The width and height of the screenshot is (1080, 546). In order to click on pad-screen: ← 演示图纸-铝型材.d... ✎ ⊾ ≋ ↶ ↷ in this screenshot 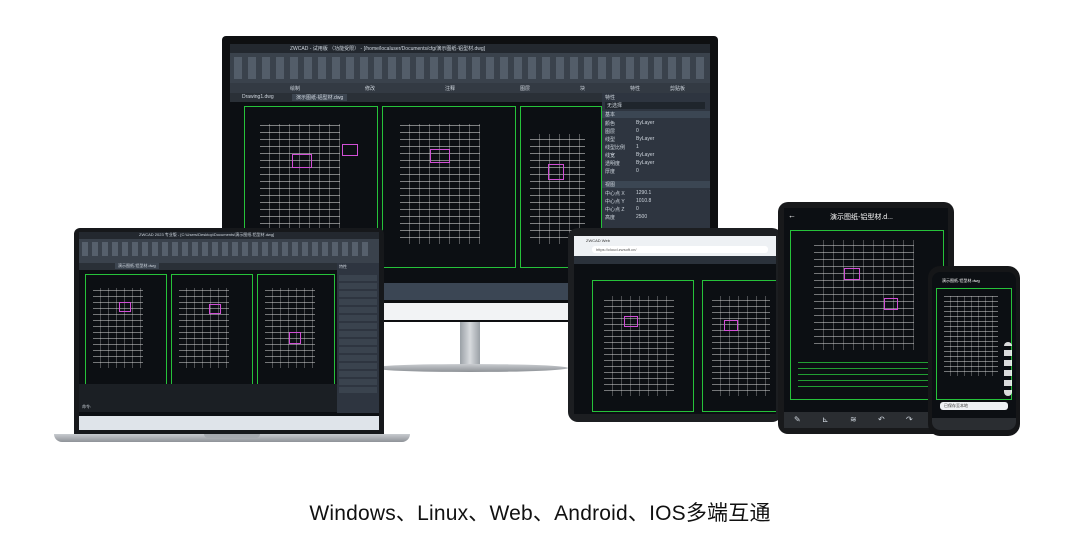, I will do `click(866, 318)`.